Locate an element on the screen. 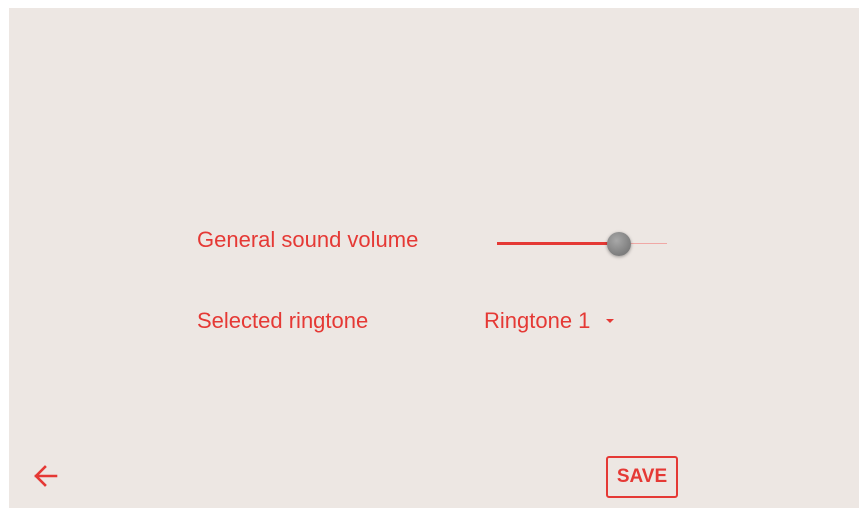  save-button: SAVE is located at coordinates (642, 477).